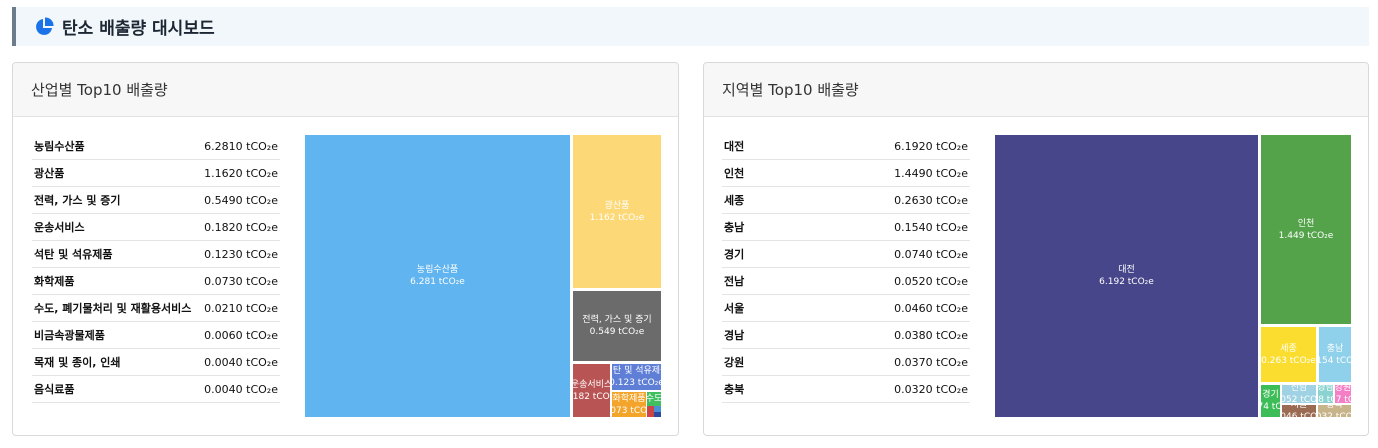 Image resolution: width=1378 pixels, height=448 pixels. I want to click on row-value: 0.0520 tCO₂e, so click(931, 281).